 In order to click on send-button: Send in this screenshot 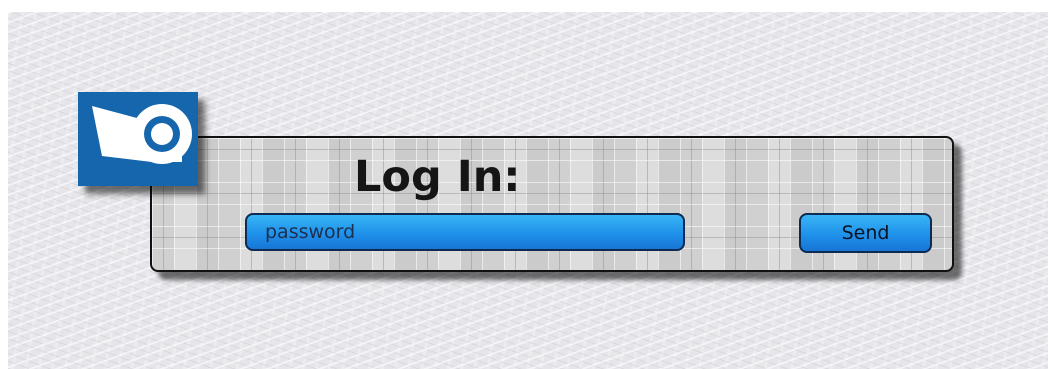, I will do `click(865, 233)`.